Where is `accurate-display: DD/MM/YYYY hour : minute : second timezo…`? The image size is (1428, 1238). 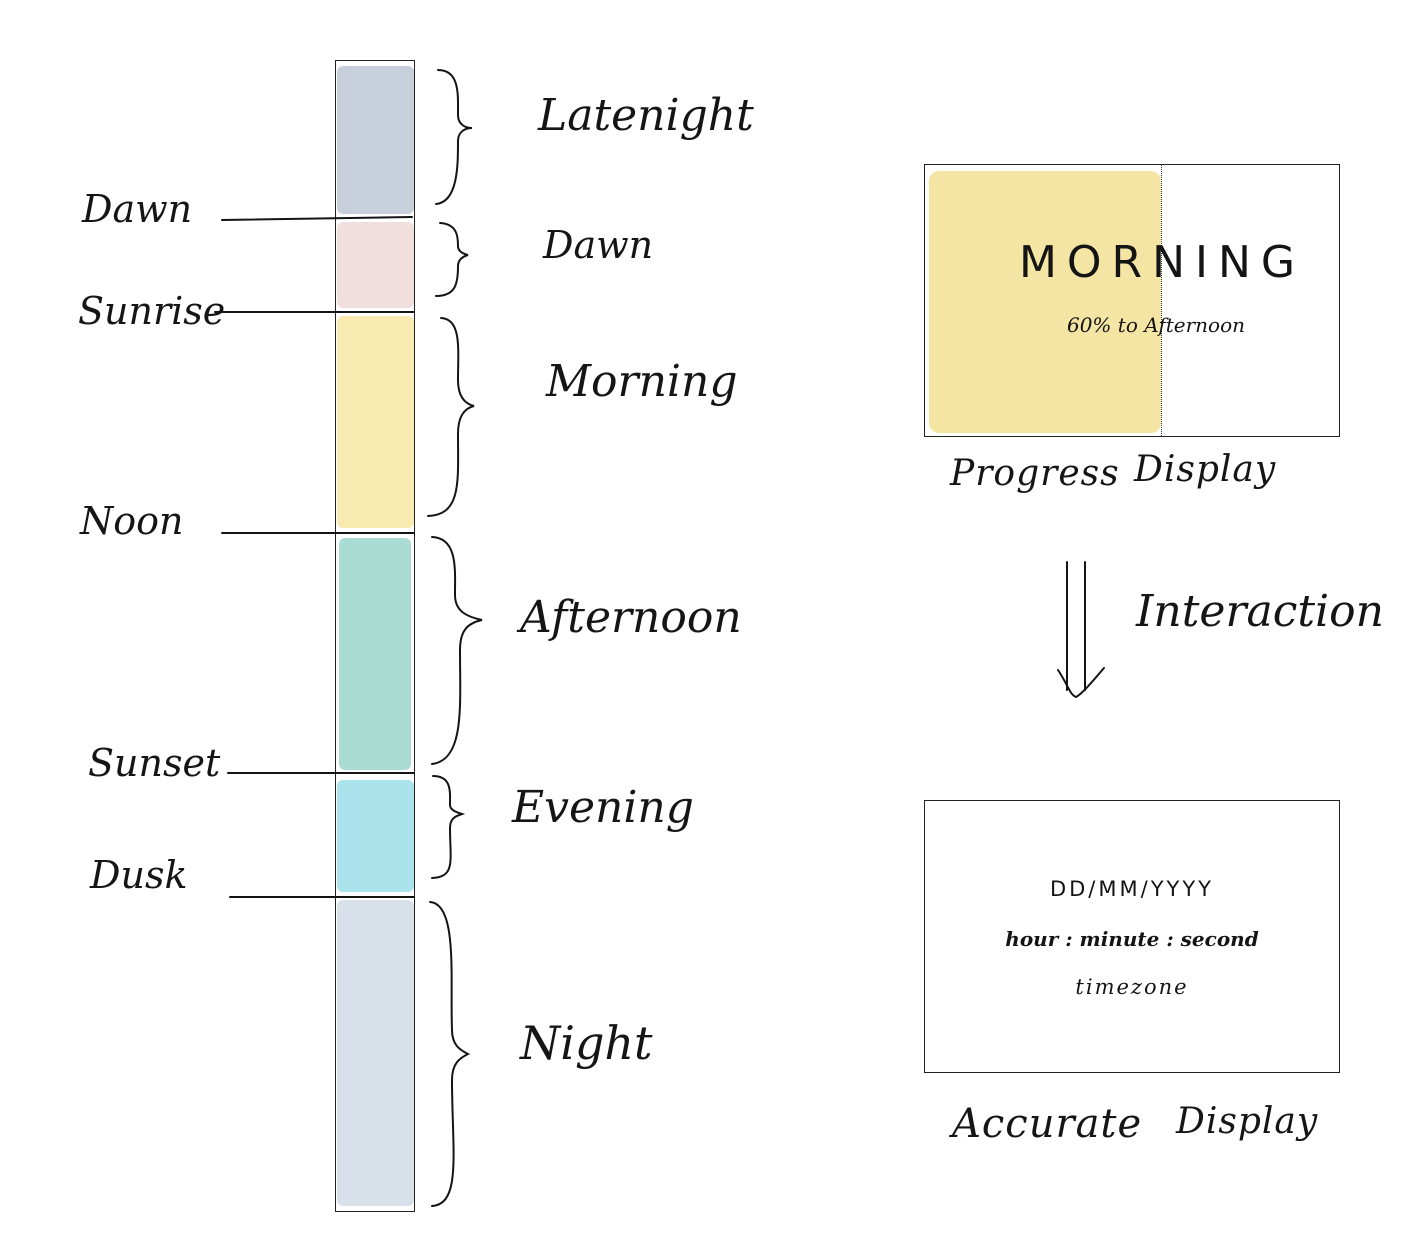 accurate-display: DD/MM/YYYY hour : minute : second timezo… is located at coordinates (1132, 936).